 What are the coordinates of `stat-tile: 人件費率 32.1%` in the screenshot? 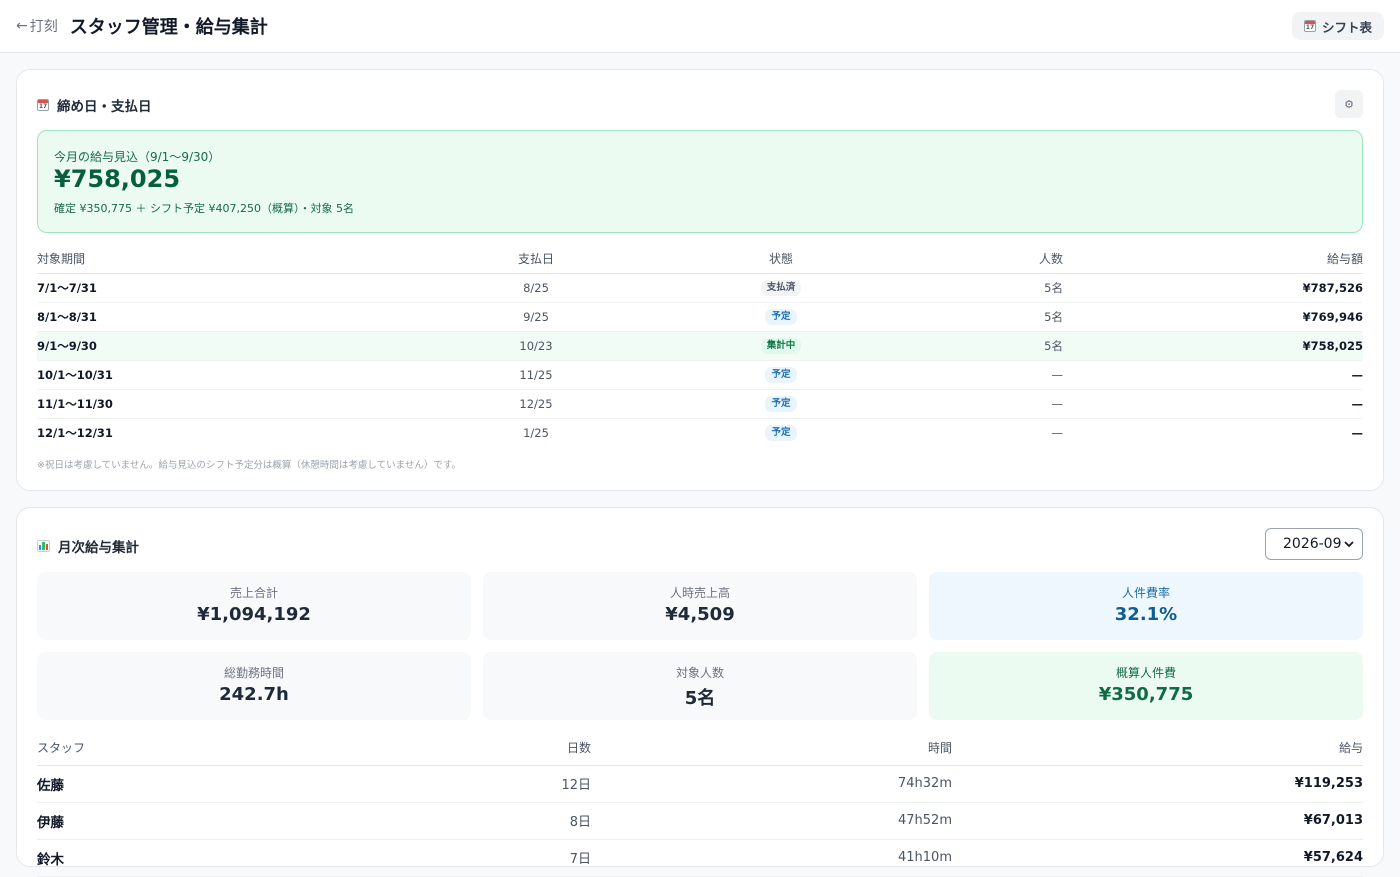 It's located at (1146, 606).